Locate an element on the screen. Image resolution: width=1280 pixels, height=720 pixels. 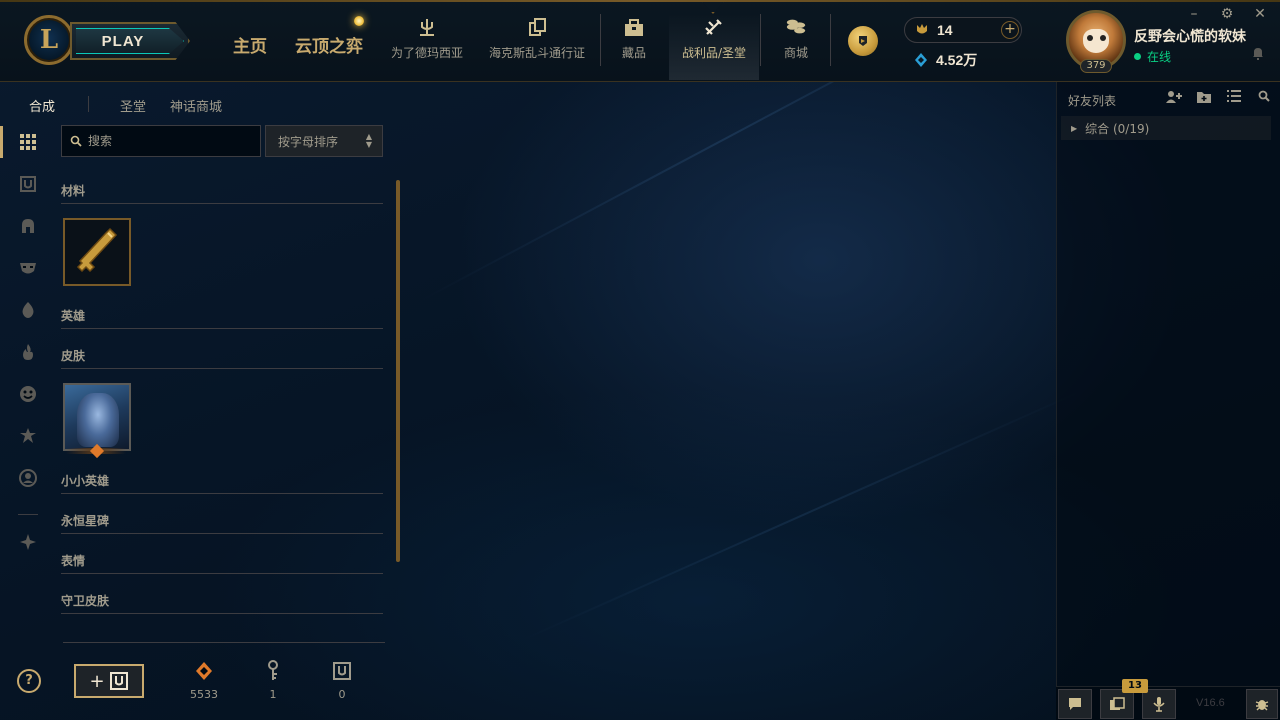
cards-icon is located at coordinates (537, 27).